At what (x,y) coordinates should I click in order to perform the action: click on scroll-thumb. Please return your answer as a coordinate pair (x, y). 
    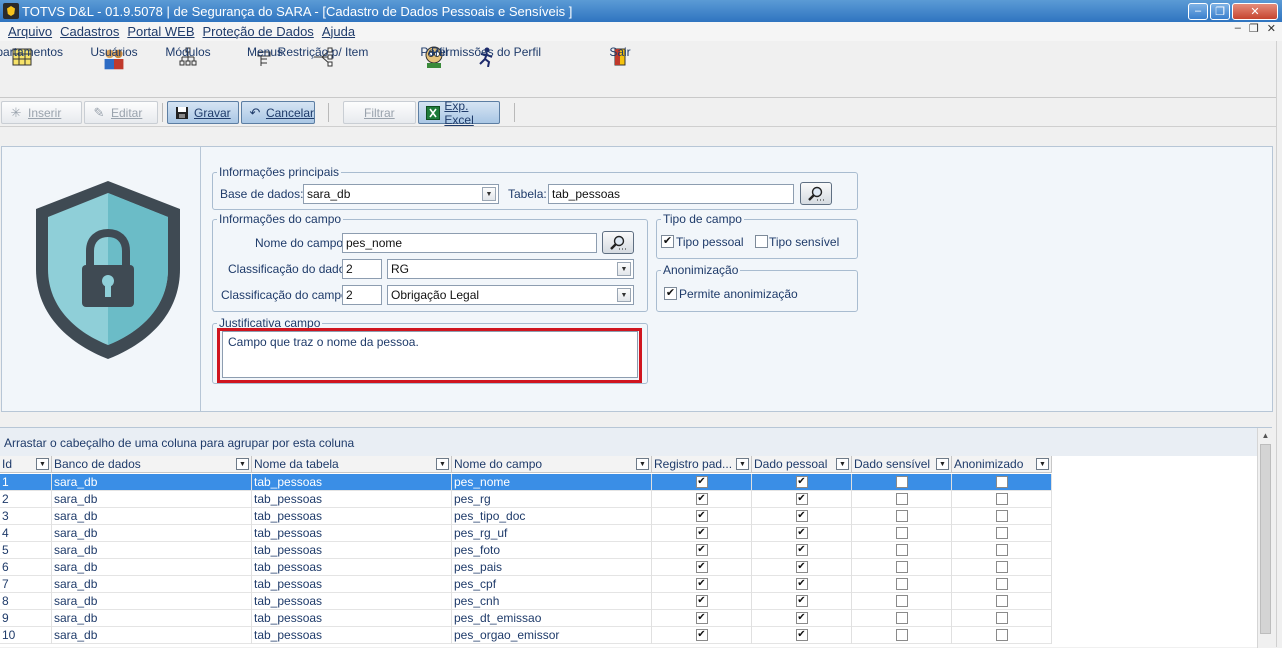
    Looking at the image, I should click on (1265, 539).